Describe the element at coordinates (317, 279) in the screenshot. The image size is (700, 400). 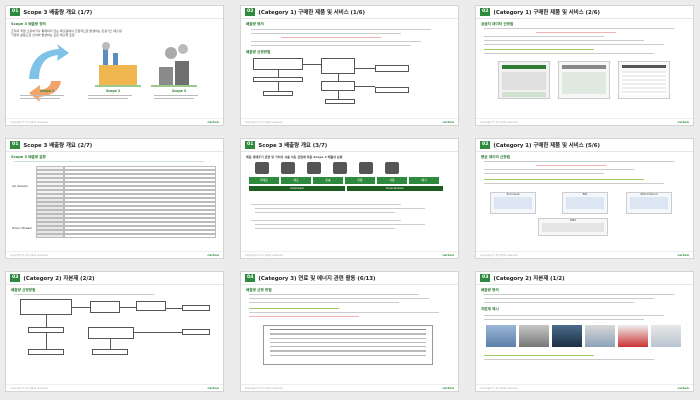
I see `slide-title: (Category 3) 연료 및 에너지 관련 활동 (6/13)` at that location.